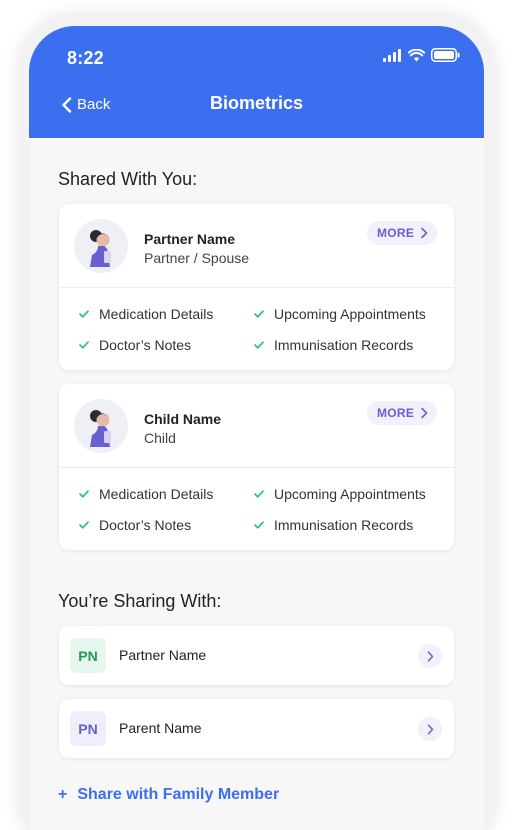 This screenshot has height=830, width=514. I want to click on sharing-row-partner: PN Partner Name, so click(256, 655).